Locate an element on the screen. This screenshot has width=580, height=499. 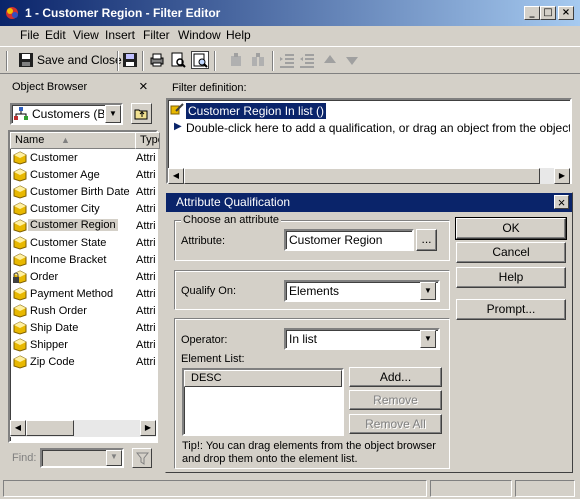
maximize-button: □ is located at coordinates (548, 13).